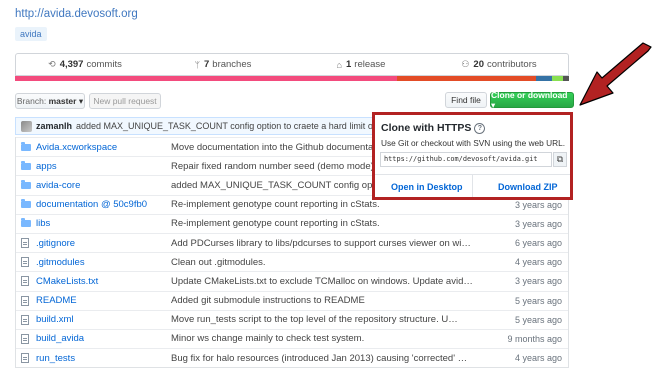 This screenshot has width=657, height=379. I want to click on clipboard-icon: ⧉, so click(560, 159).